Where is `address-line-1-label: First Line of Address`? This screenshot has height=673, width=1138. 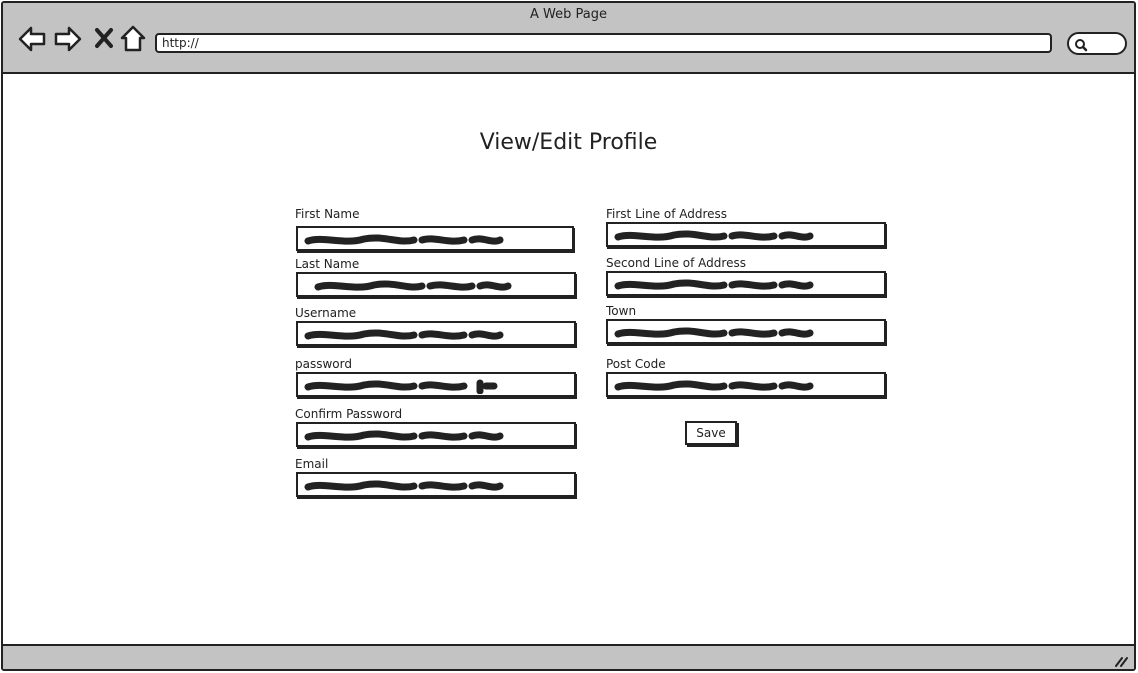 address-line-1-label: First Line of Address is located at coordinates (667, 214).